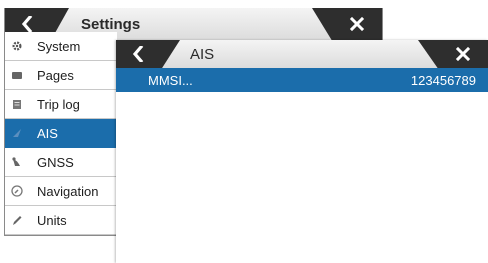 Image resolution: width=488 pixels, height=263 pixels. What do you see at coordinates (17, 75) in the screenshot?
I see `pages-icon` at bounding box center [17, 75].